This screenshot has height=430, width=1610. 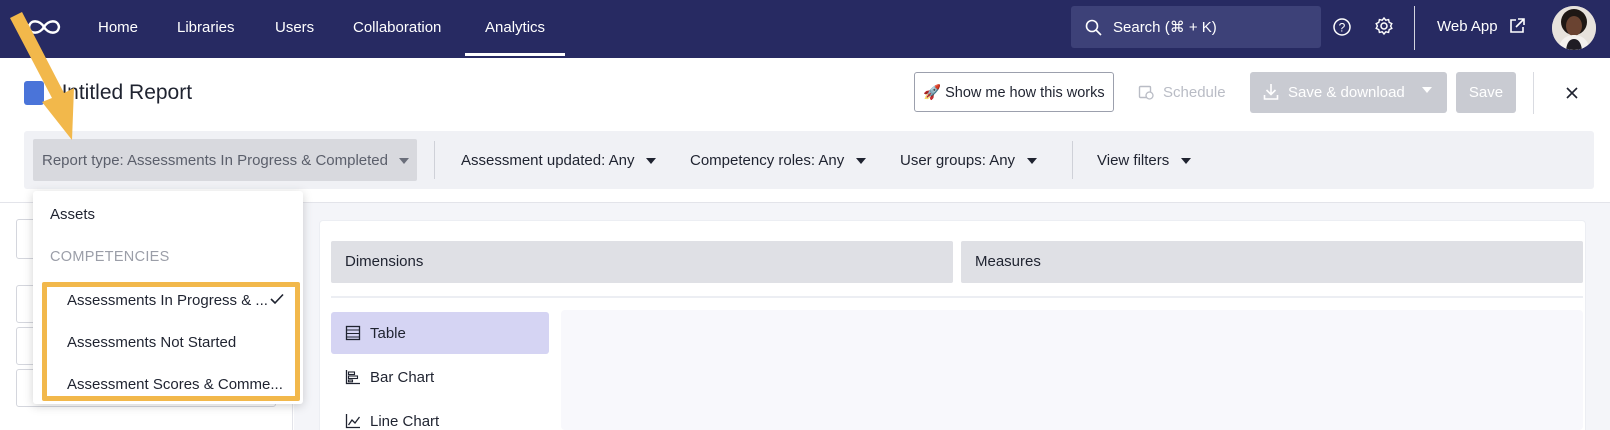 What do you see at coordinates (1486, 92) in the screenshot?
I see `save-button: Save` at bounding box center [1486, 92].